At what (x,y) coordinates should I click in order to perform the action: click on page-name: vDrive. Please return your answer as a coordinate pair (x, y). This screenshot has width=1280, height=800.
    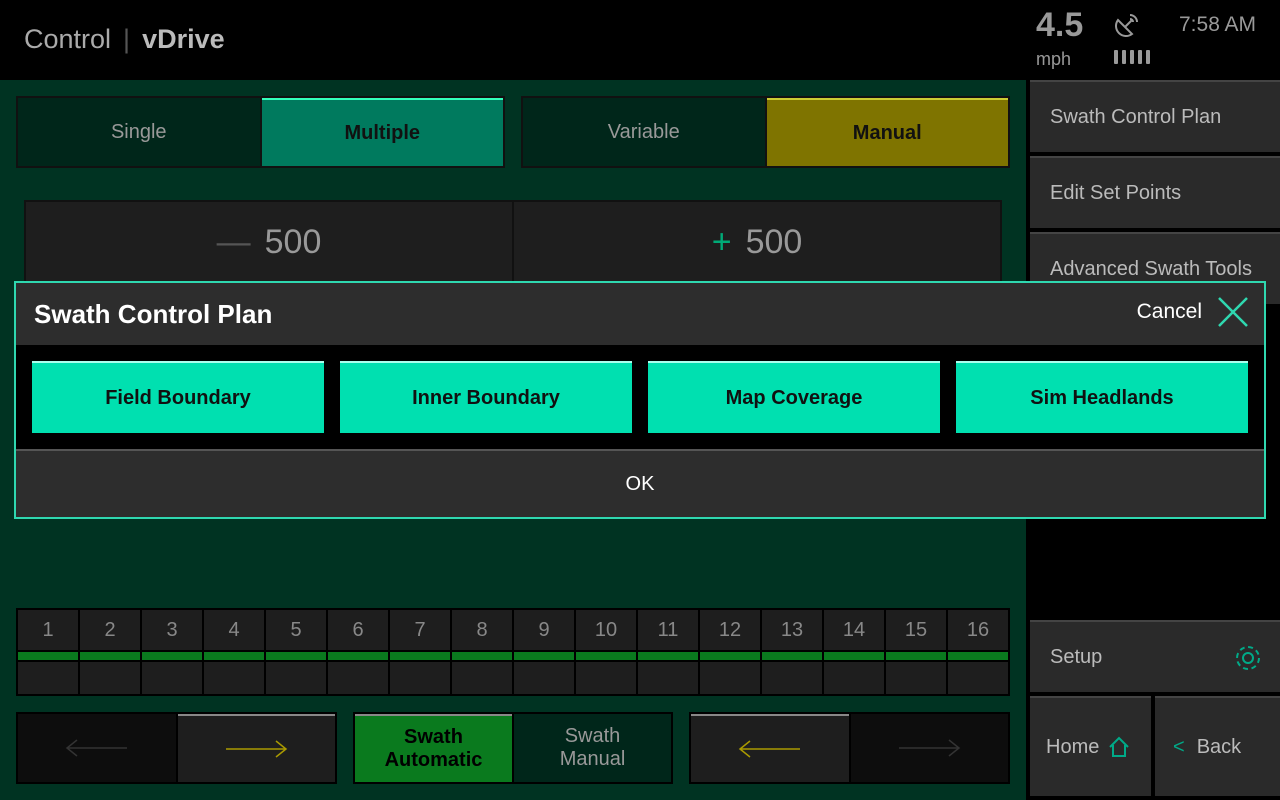
    Looking at the image, I should click on (183, 39).